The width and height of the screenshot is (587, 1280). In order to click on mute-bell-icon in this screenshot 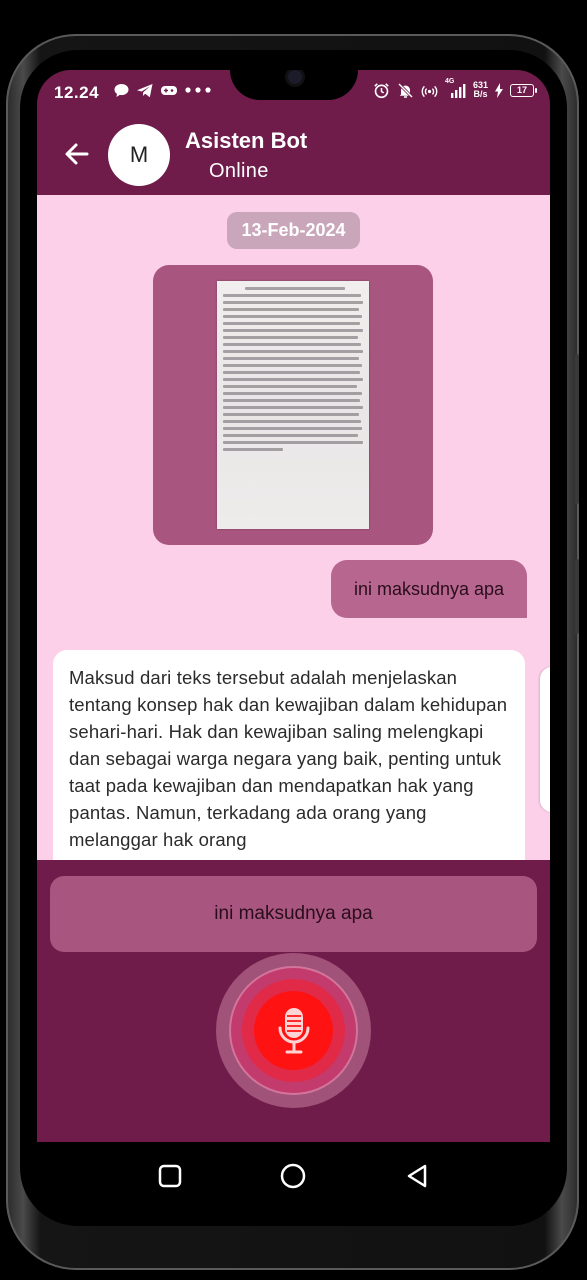, I will do `click(406, 90)`.